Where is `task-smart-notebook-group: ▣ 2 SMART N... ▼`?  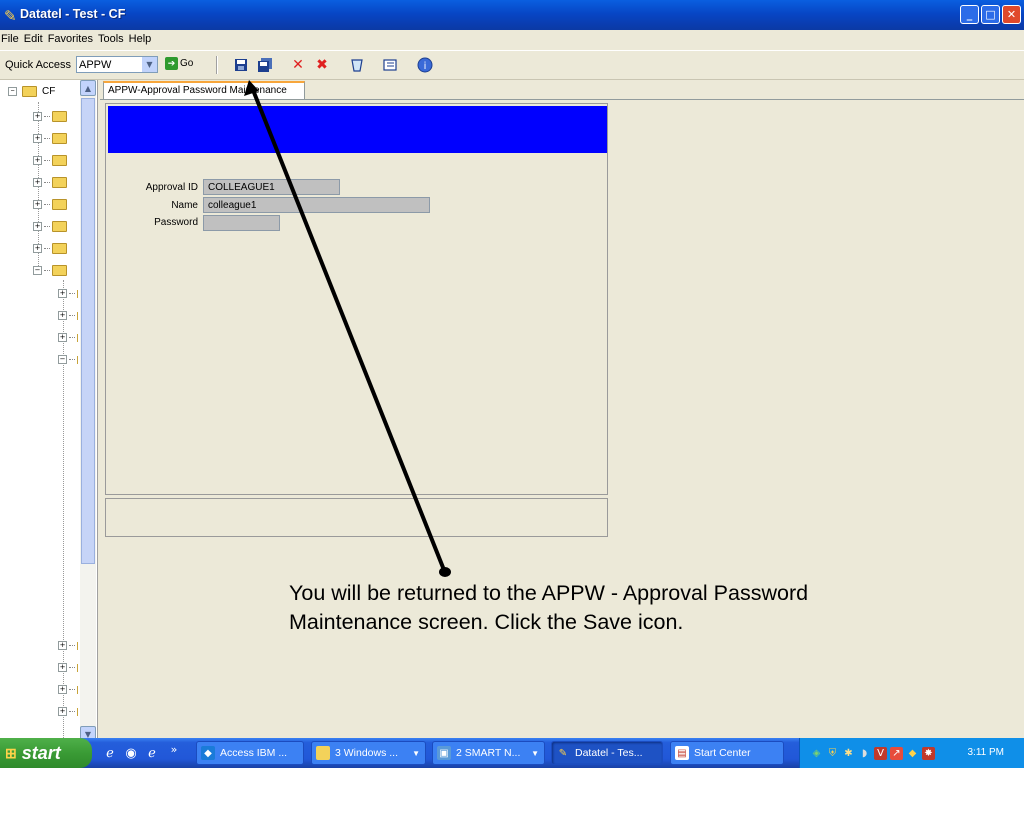
task-smart-notebook-group: ▣ 2 SMART N... ▼ is located at coordinates (488, 753).